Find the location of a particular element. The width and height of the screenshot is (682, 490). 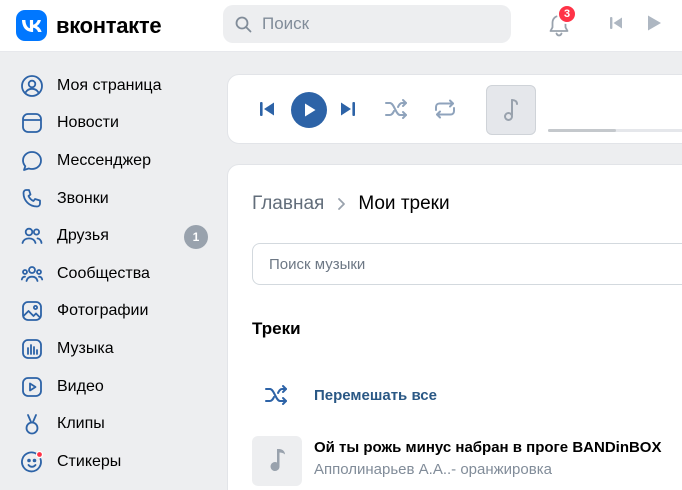

vk-logo: вконтакте is located at coordinates (89, 25).